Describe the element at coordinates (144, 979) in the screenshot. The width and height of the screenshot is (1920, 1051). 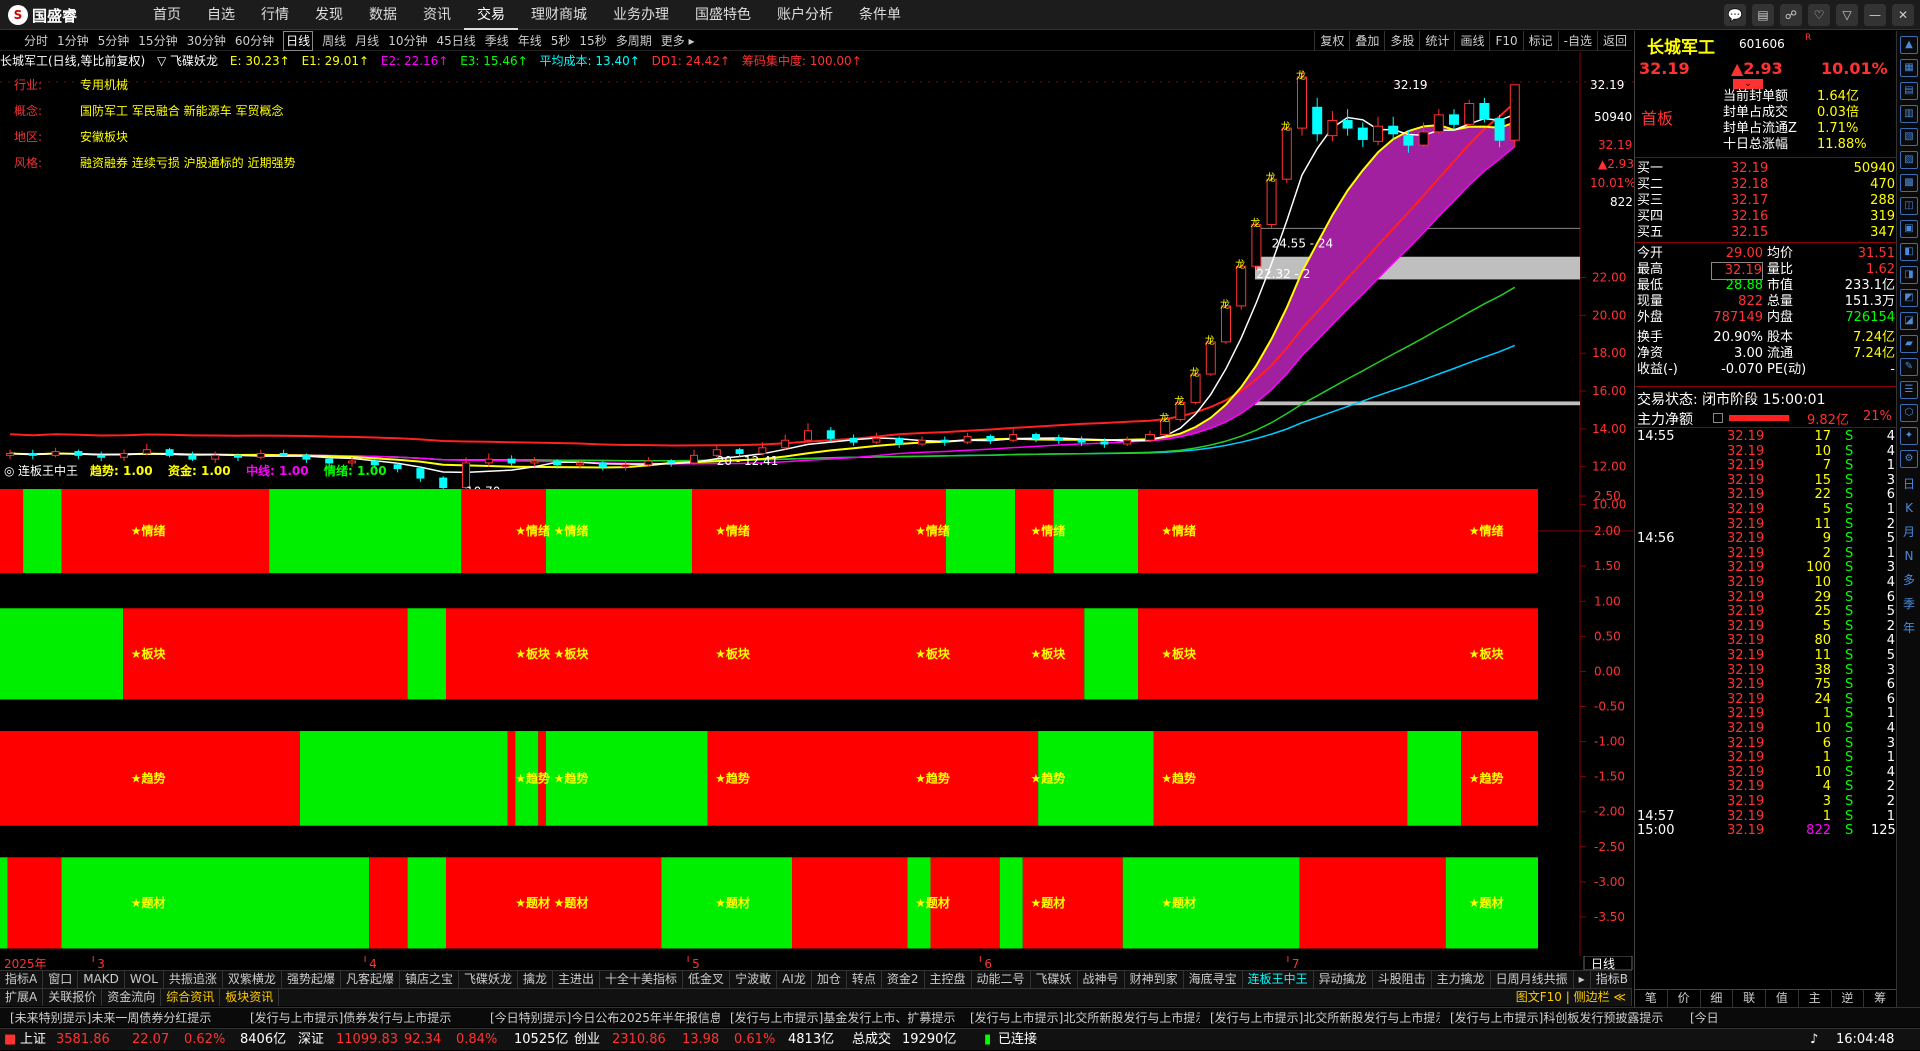
I see `indicator-tab-3: WOL` at that location.